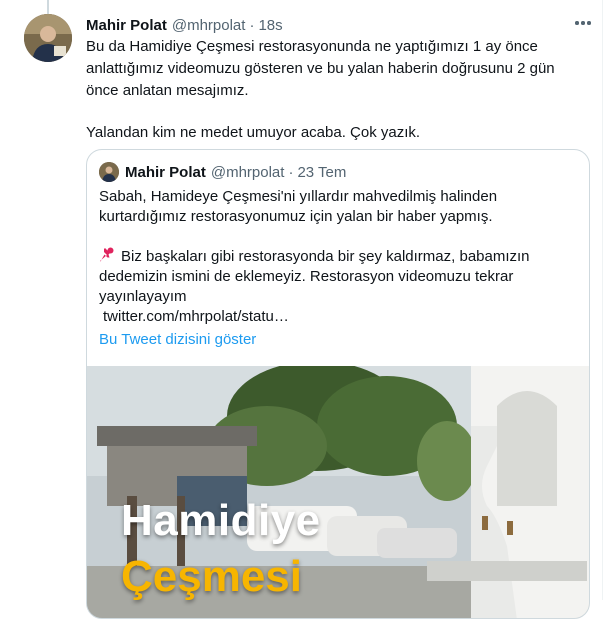 The image size is (604, 619). What do you see at coordinates (247, 172) in the screenshot?
I see `quoted-author-handle: @mhrpolat` at bounding box center [247, 172].